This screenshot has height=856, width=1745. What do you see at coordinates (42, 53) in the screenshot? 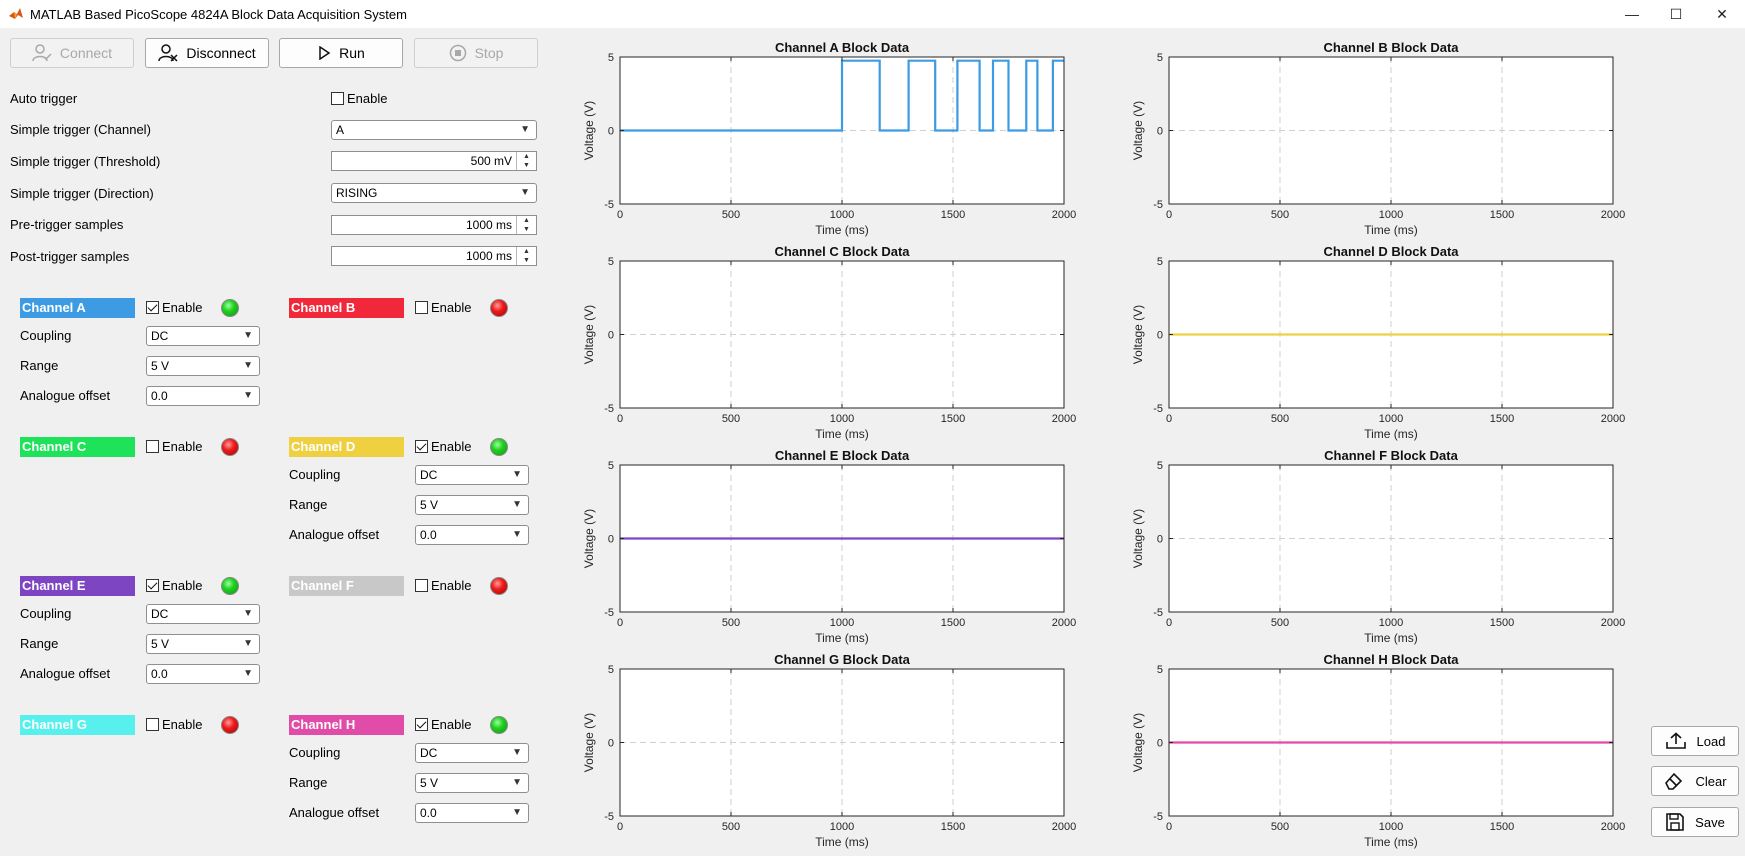
I see `user-check-icon` at bounding box center [42, 53].